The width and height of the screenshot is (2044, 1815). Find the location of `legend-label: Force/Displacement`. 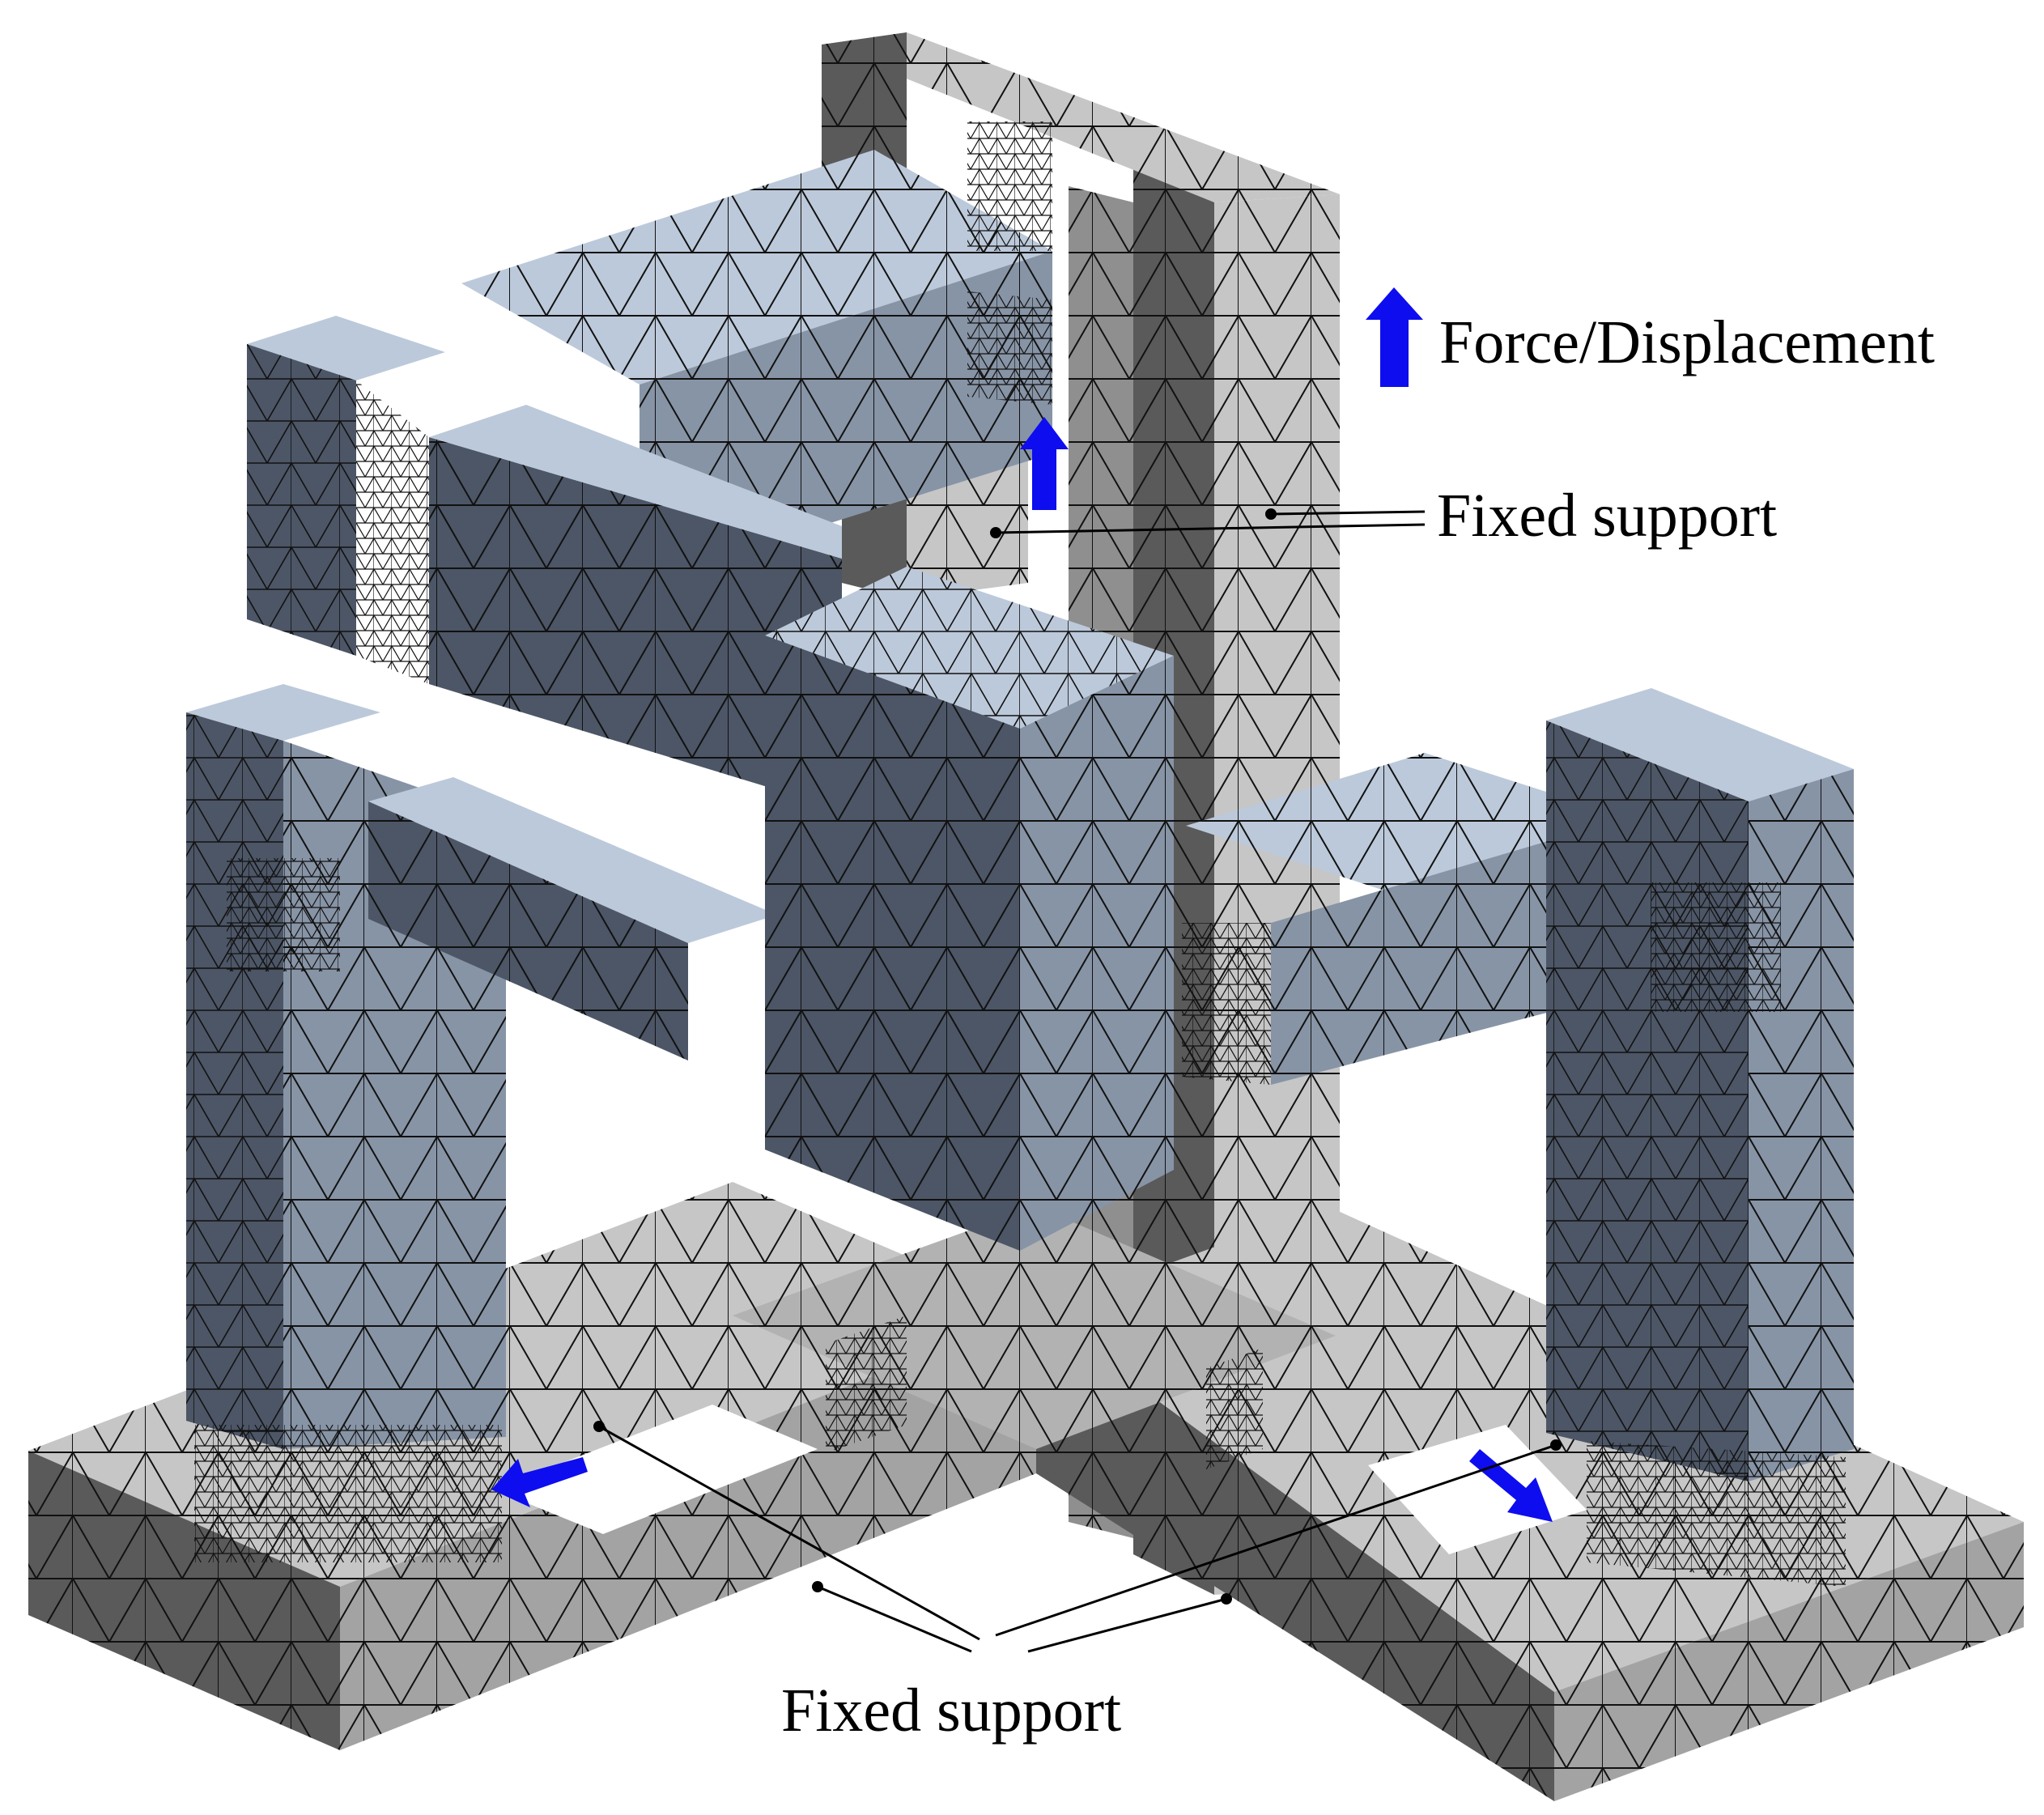

legend-label: Force/Displacement is located at coordinates (1687, 342).